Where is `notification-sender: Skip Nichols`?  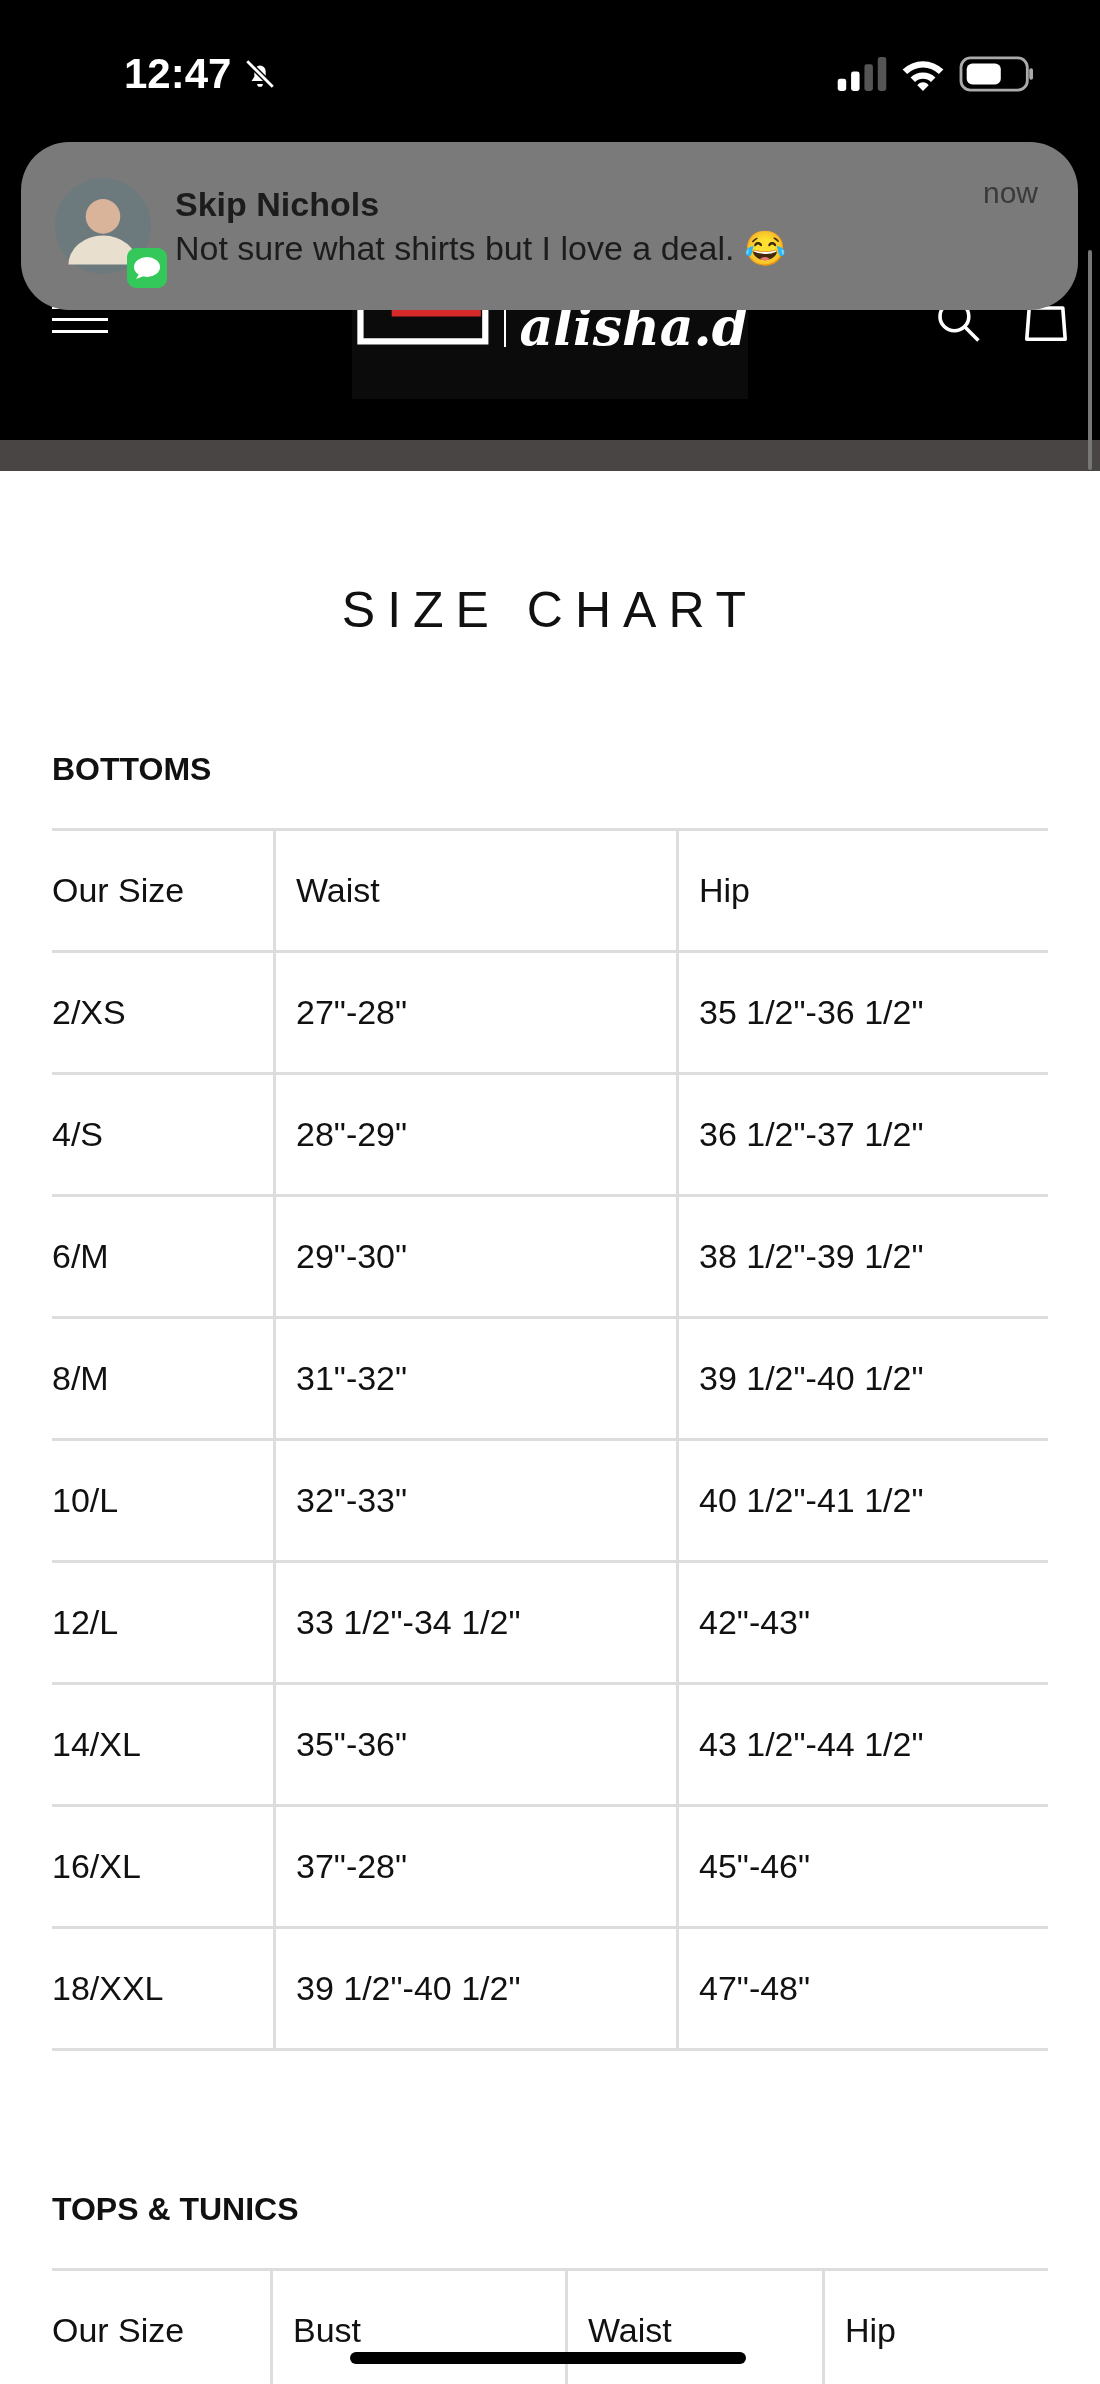
notification-sender: Skip Nichols is located at coordinates (278, 204).